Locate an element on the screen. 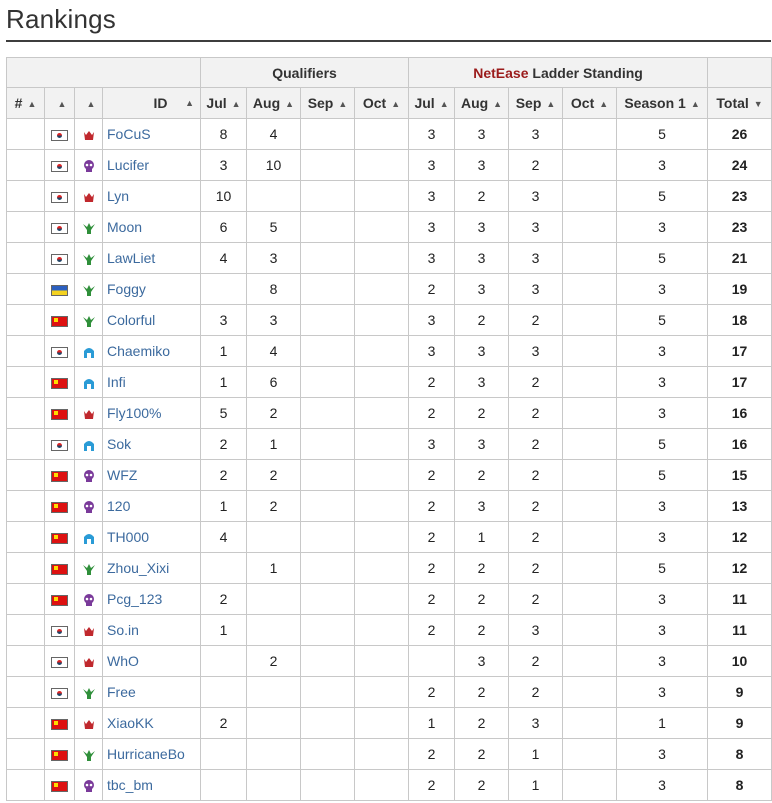  player-id-link: Infi is located at coordinates (151, 382).